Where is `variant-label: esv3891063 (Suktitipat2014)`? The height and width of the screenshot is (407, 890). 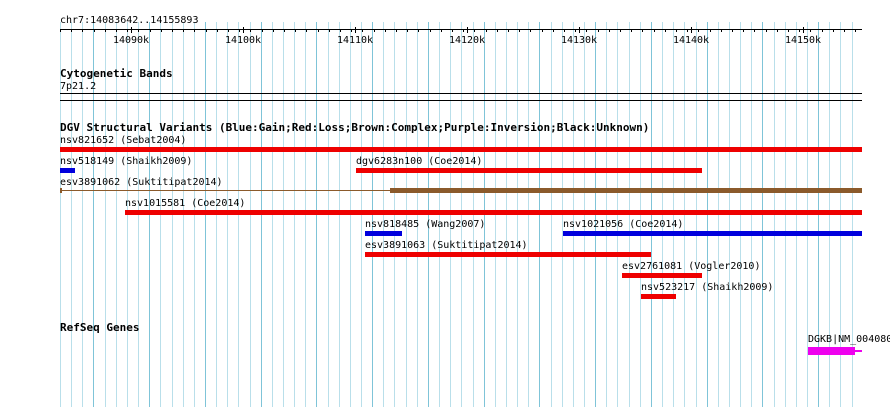 variant-label: esv3891063 (Suktitipat2014) is located at coordinates (446, 246).